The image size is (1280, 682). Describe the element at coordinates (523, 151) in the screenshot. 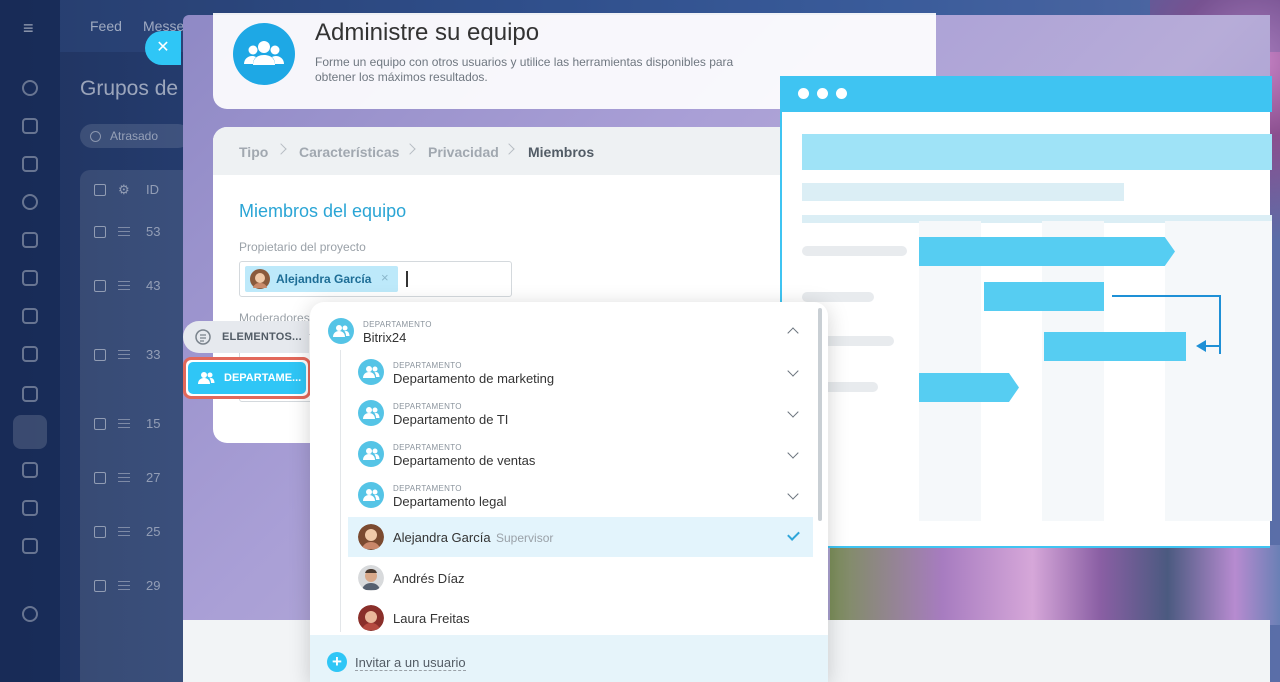

I see `wizard-steps: Tipo Características Privacidad Miembros` at that location.